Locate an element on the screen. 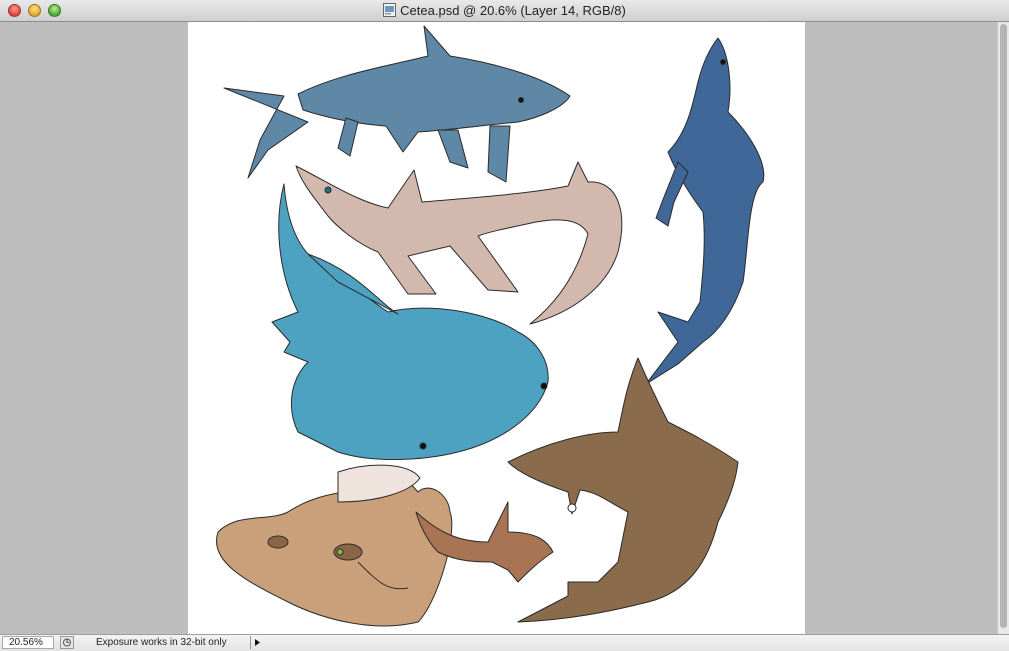 Image resolution: width=1009 pixels, height=651 pixels. hammerhead-figure is located at coordinates (623, 490).